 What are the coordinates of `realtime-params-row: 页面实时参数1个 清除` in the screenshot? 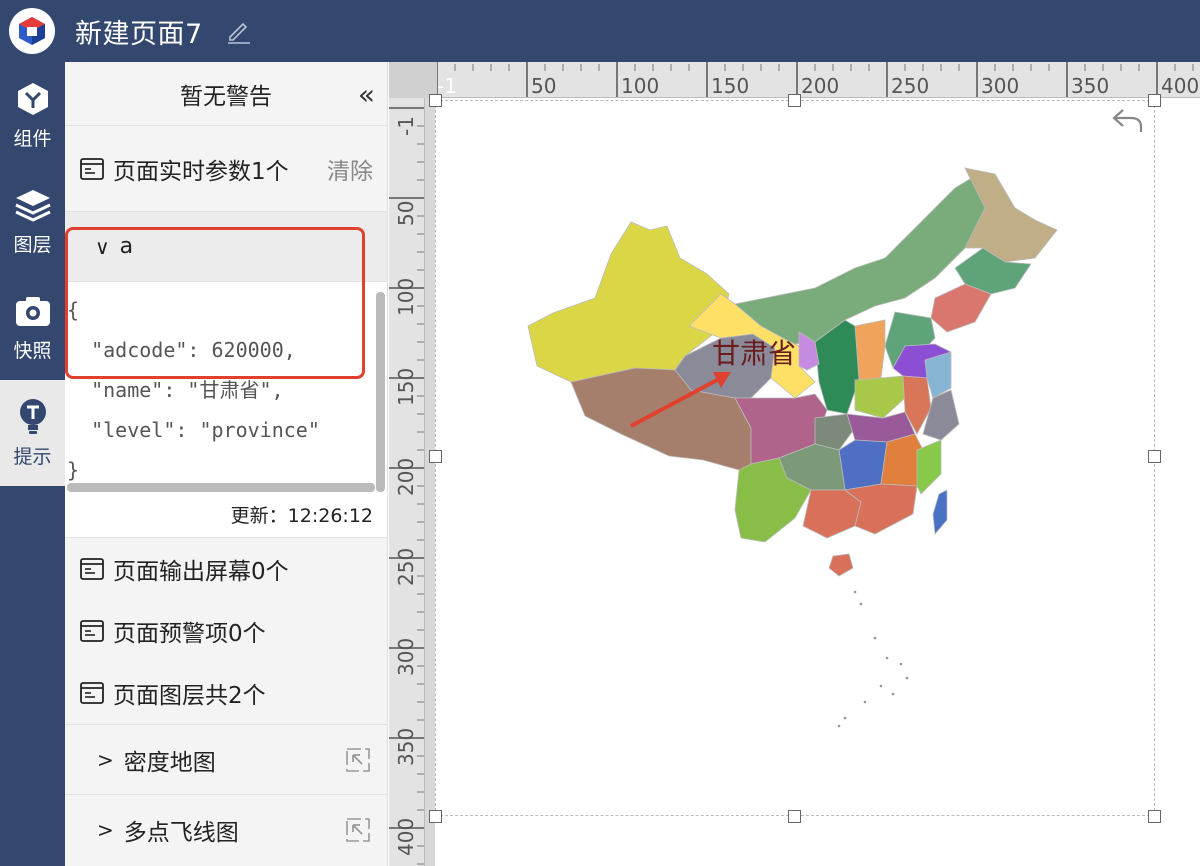 It's located at (226, 169).